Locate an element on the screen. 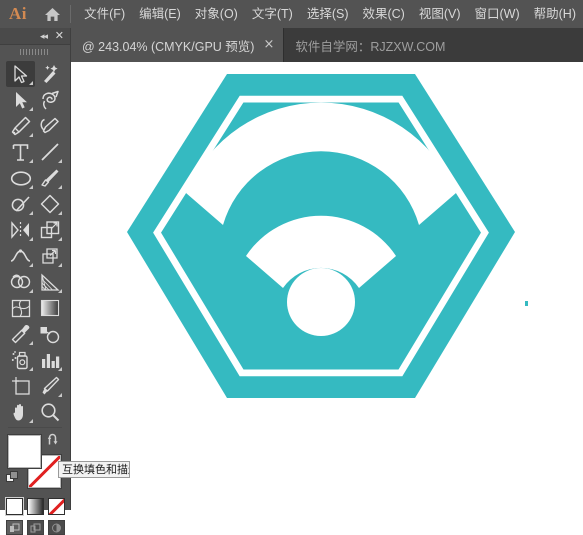 This screenshot has width=583, height=535. zoom-magnifier-icon is located at coordinates (49, 412).